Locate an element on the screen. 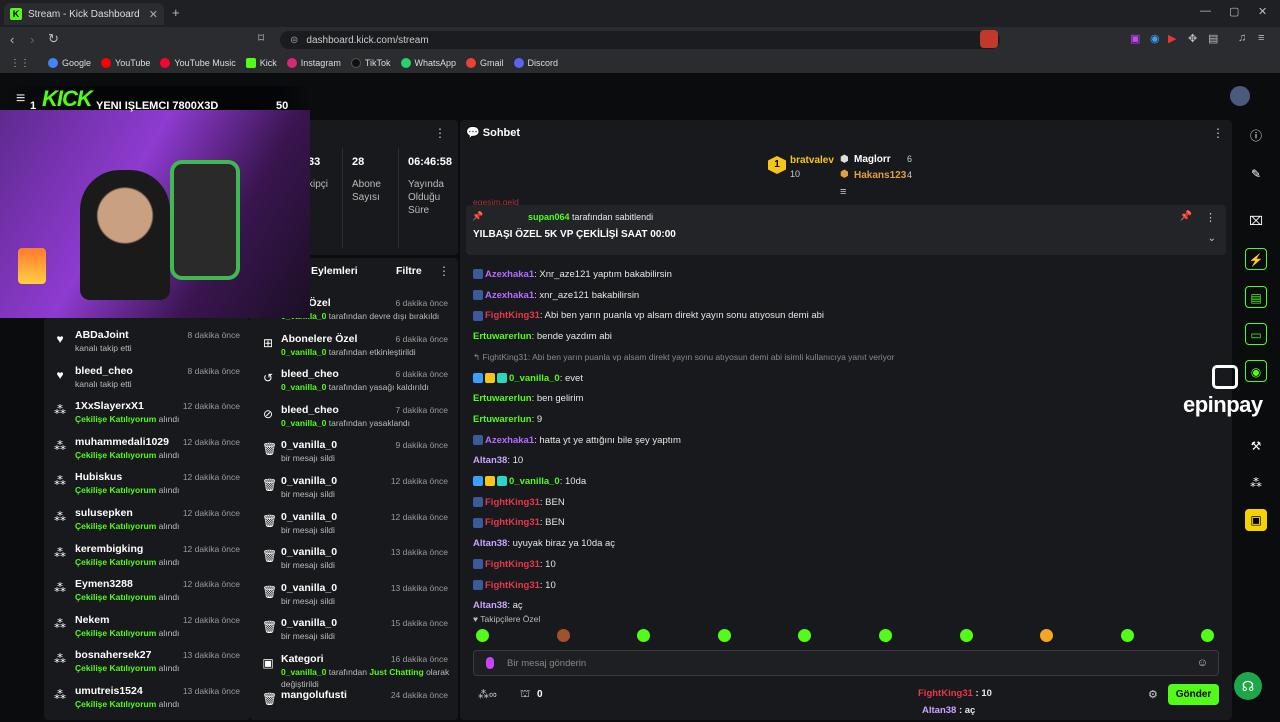 This screenshot has width=1280, height=722. chat-username: Altan38 is located at coordinates (490, 543).